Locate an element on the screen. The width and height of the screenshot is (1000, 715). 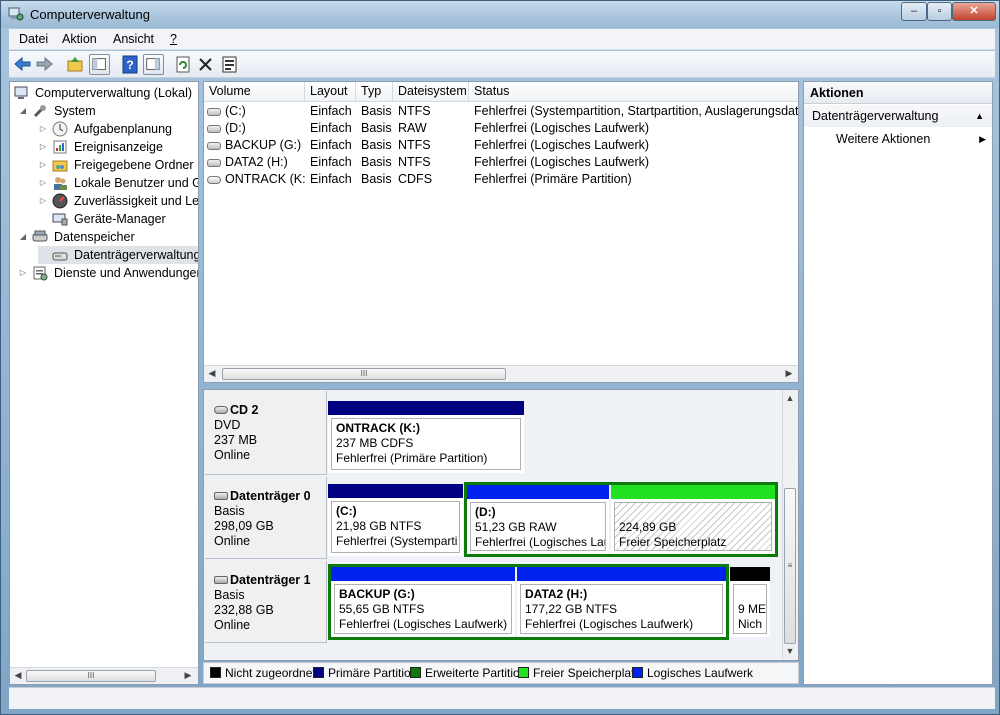
disk-label-cd2: CD 2 DVD 237 MB Online is located at coordinates (266, 433).